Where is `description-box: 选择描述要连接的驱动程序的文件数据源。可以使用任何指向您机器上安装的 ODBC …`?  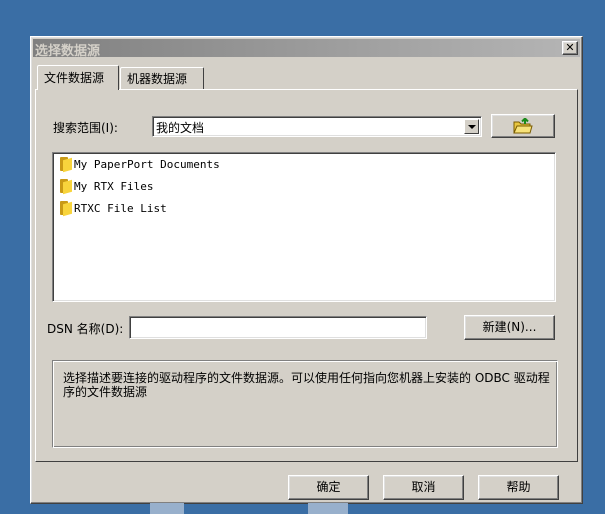 description-box: 选择描述要连接的驱动程序的文件数据源。可以使用任何指向您机器上安装的 ODBC … is located at coordinates (305, 404).